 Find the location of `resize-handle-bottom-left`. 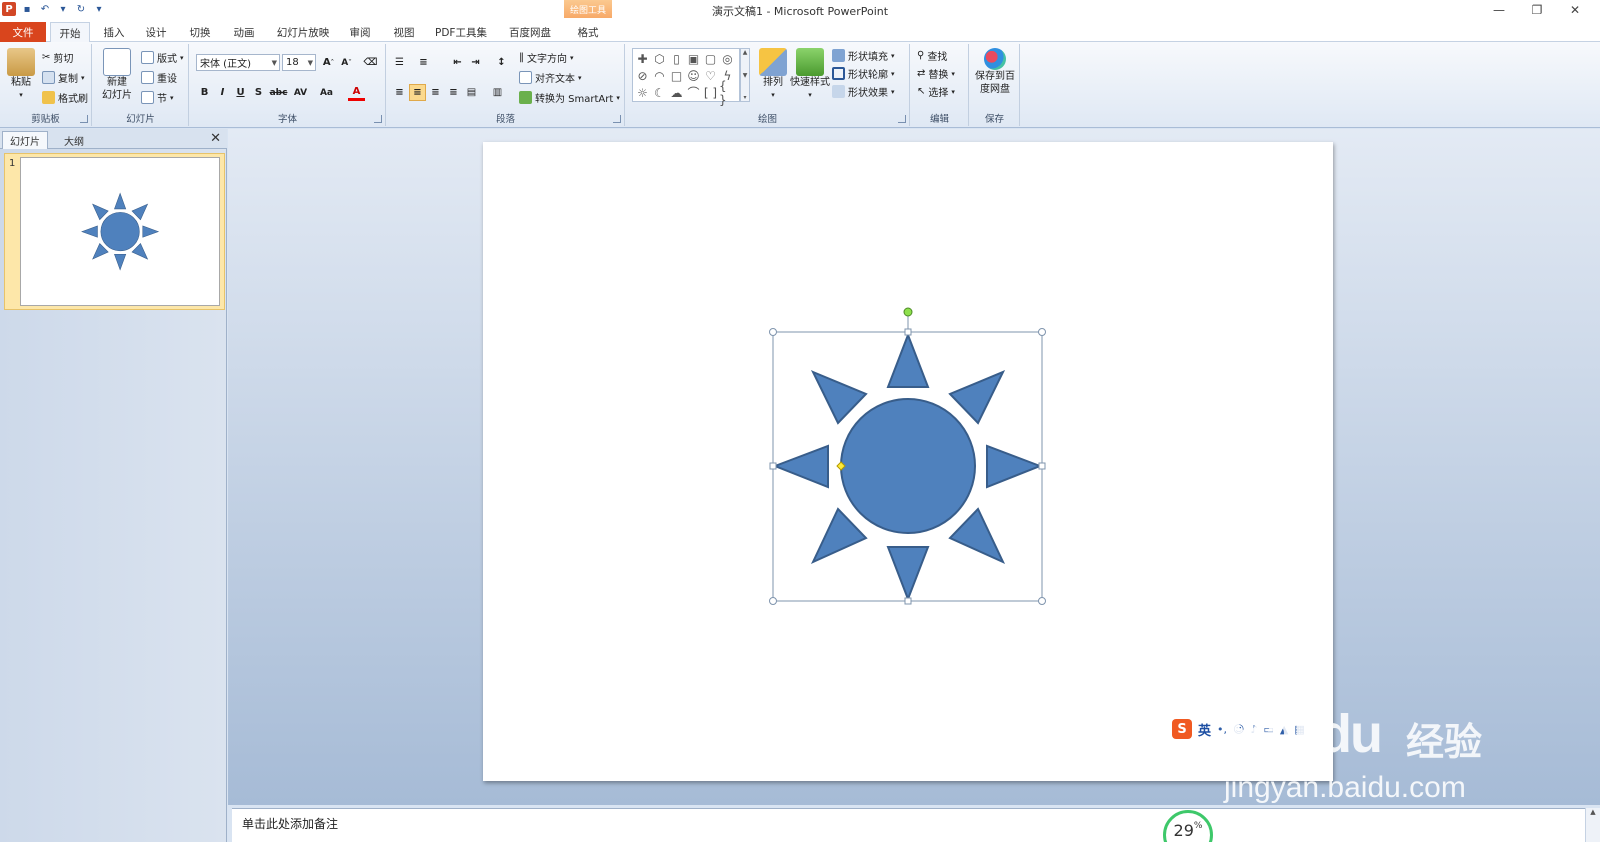

resize-handle-bottom-left is located at coordinates (773, 601).